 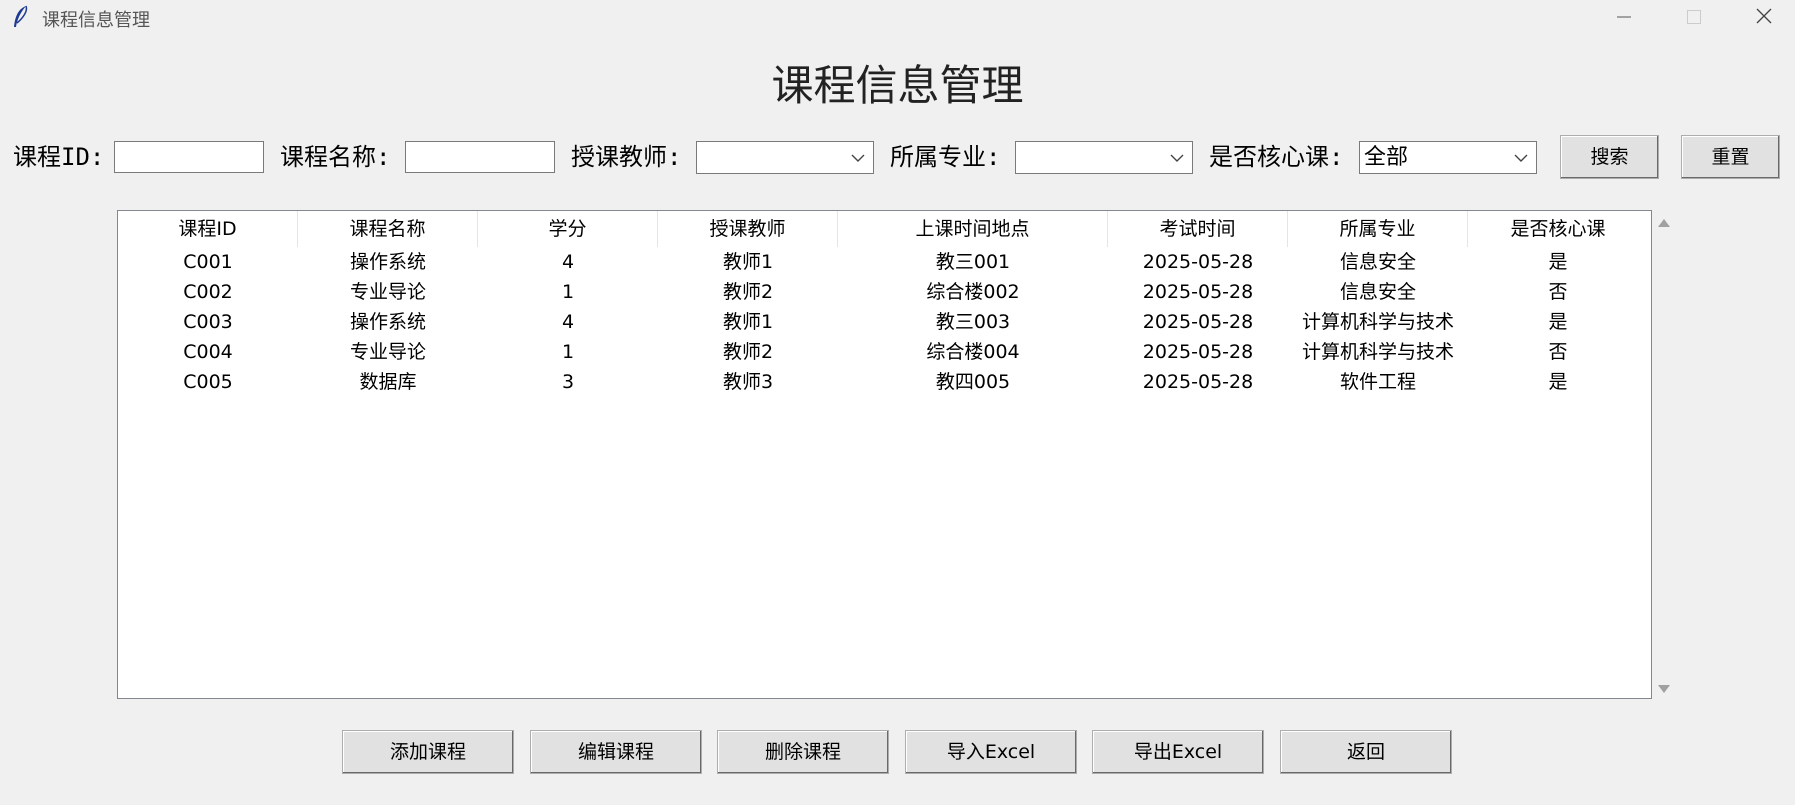 I want to click on maximize-icon, so click(x=1694, y=17).